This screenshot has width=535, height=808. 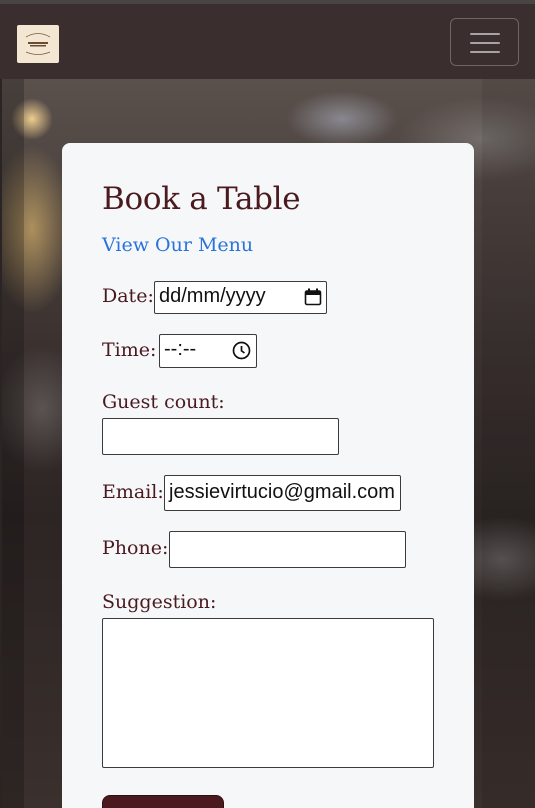 I want to click on time-label: Time:, so click(x=129, y=350).